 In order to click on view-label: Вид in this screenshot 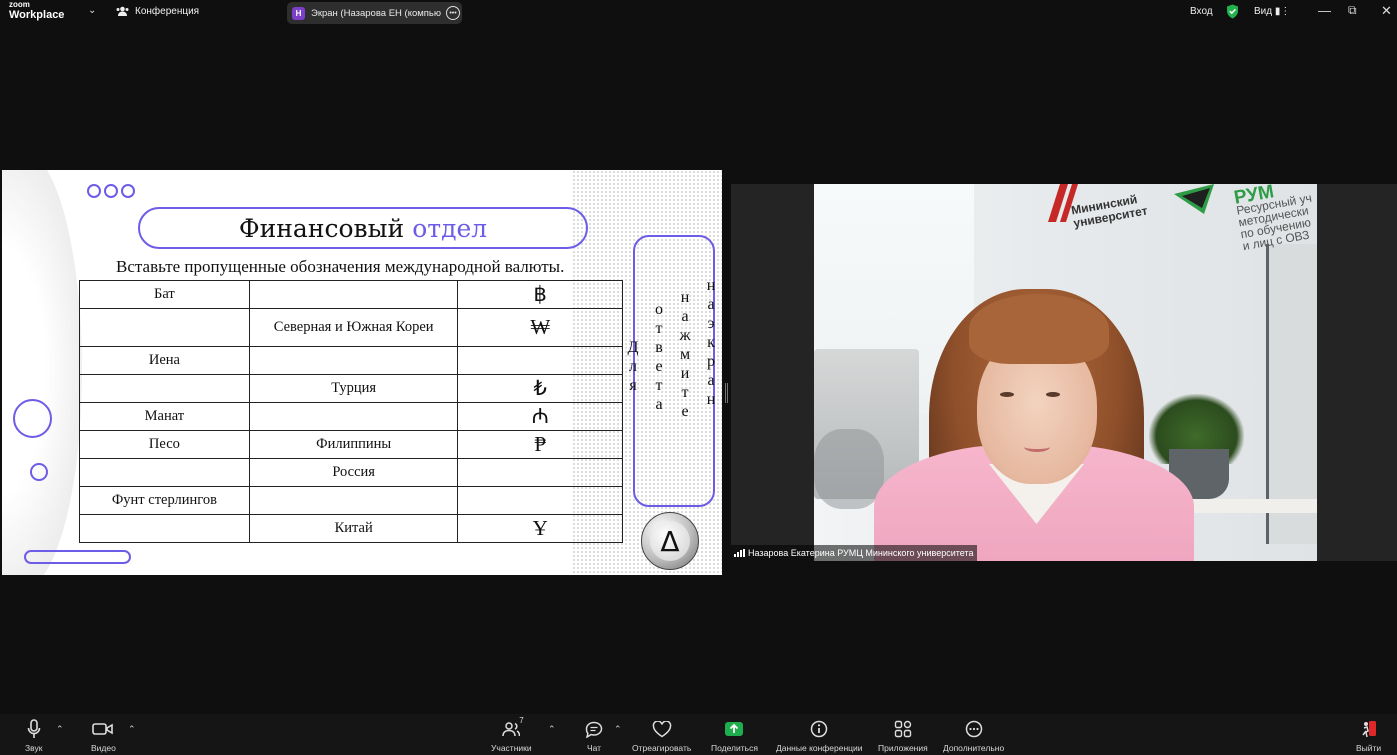, I will do `click(1263, 11)`.